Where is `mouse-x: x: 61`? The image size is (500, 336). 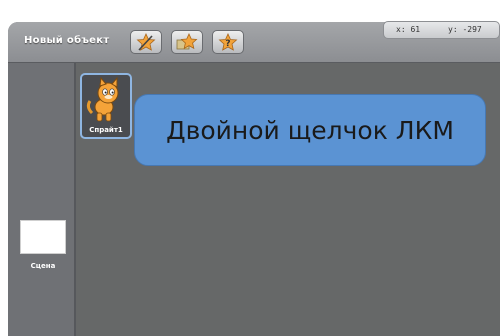 mouse-x: x: 61 is located at coordinates (408, 29).